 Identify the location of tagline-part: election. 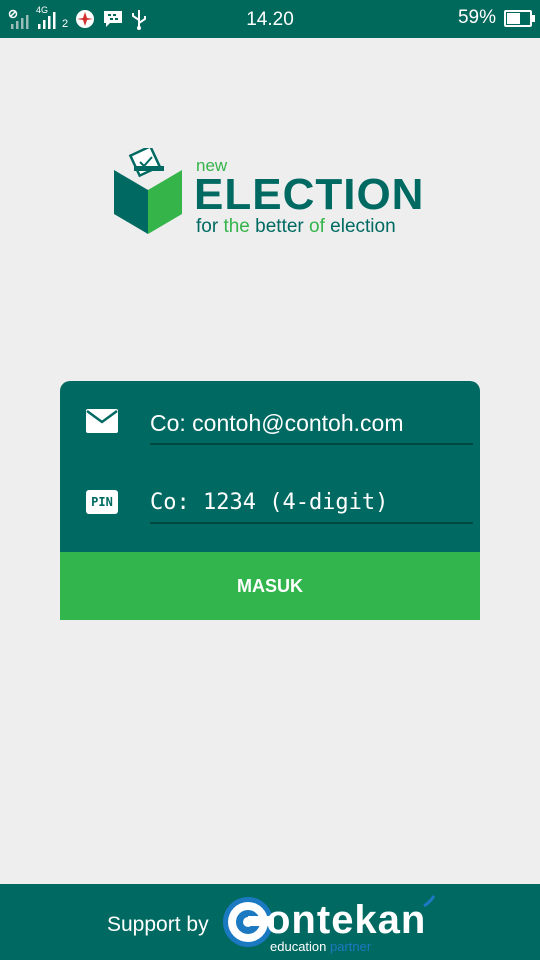
(360, 226).